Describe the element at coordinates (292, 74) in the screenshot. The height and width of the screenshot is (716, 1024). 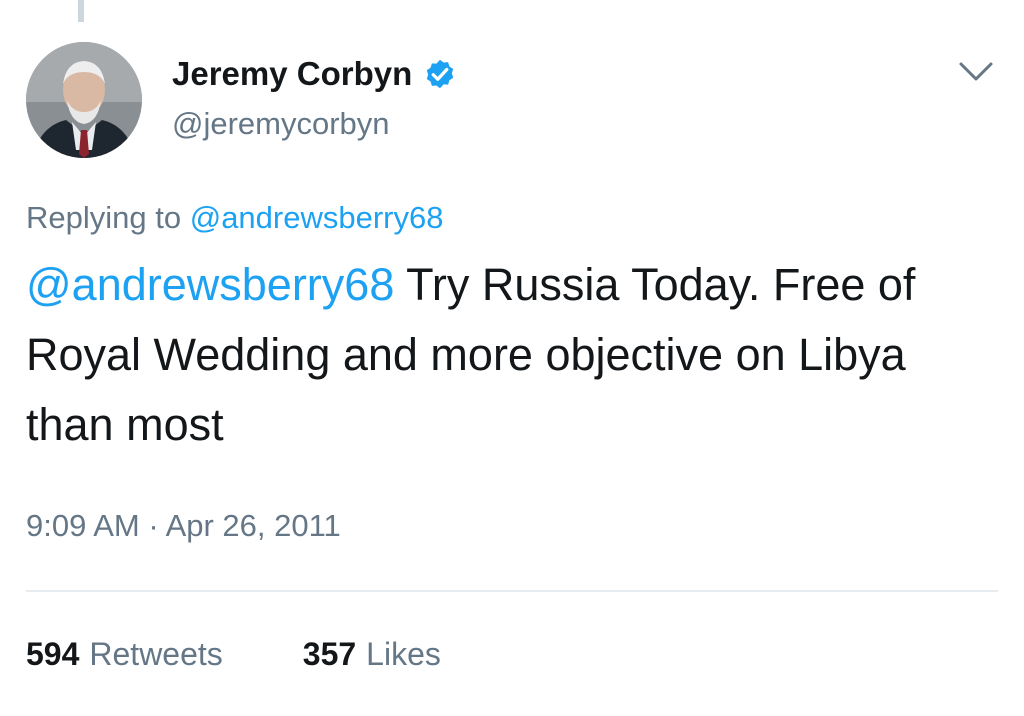
I see `author-display-name: Jeremy Corbyn` at that location.